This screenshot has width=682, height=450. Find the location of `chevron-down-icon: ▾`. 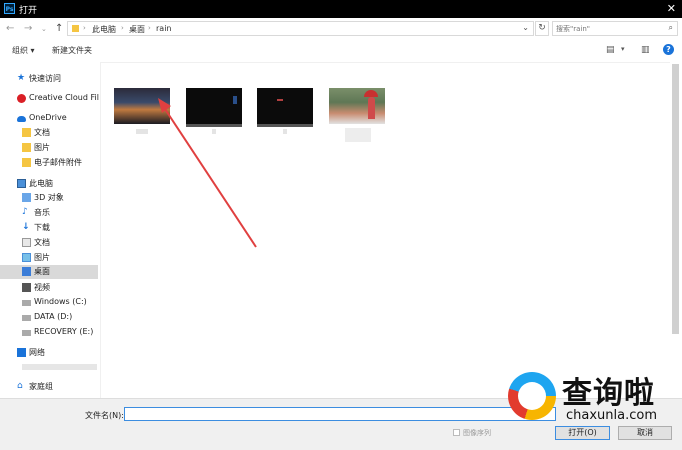

chevron-down-icon: ▾ is located at coordinates (623, 49).